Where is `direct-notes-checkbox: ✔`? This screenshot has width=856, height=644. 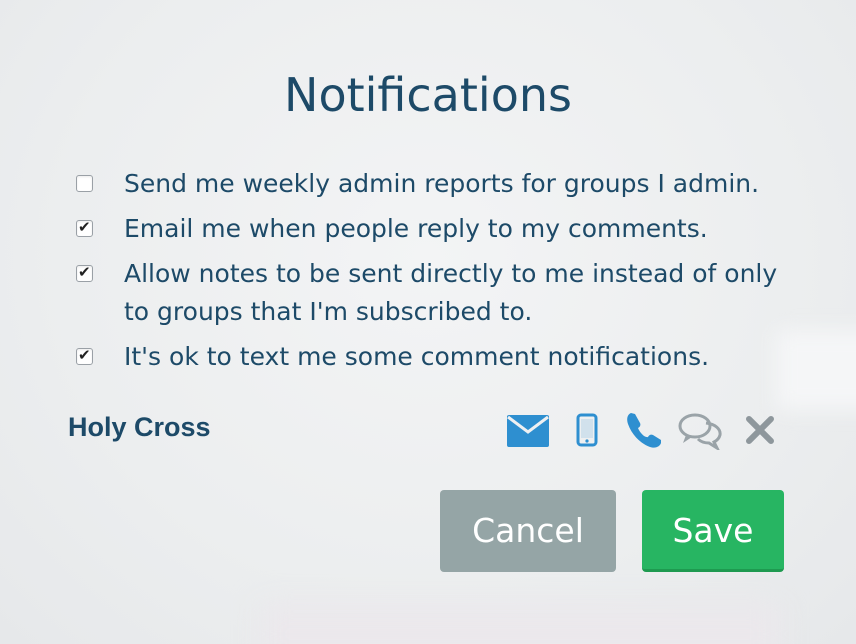
direct-notes-checkbox: ✔ is located at coordinates (84, 272).